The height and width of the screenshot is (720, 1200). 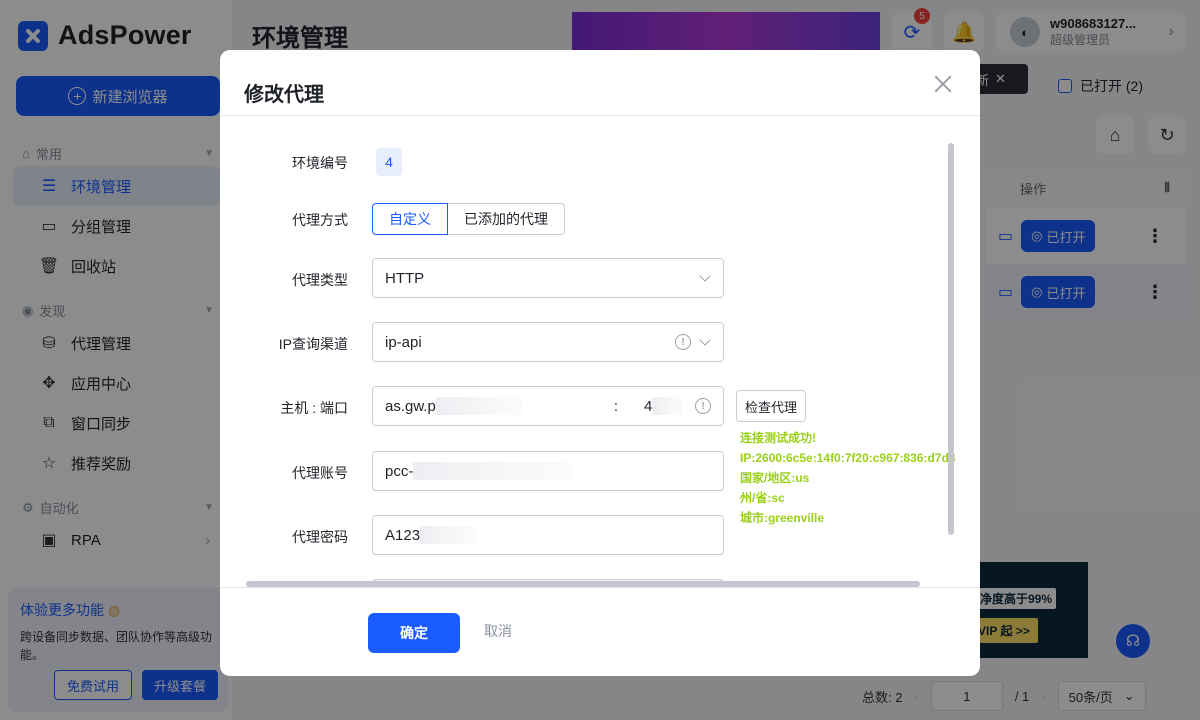 I want to click on cancel-button: 取消, so click(x=498, y=631).